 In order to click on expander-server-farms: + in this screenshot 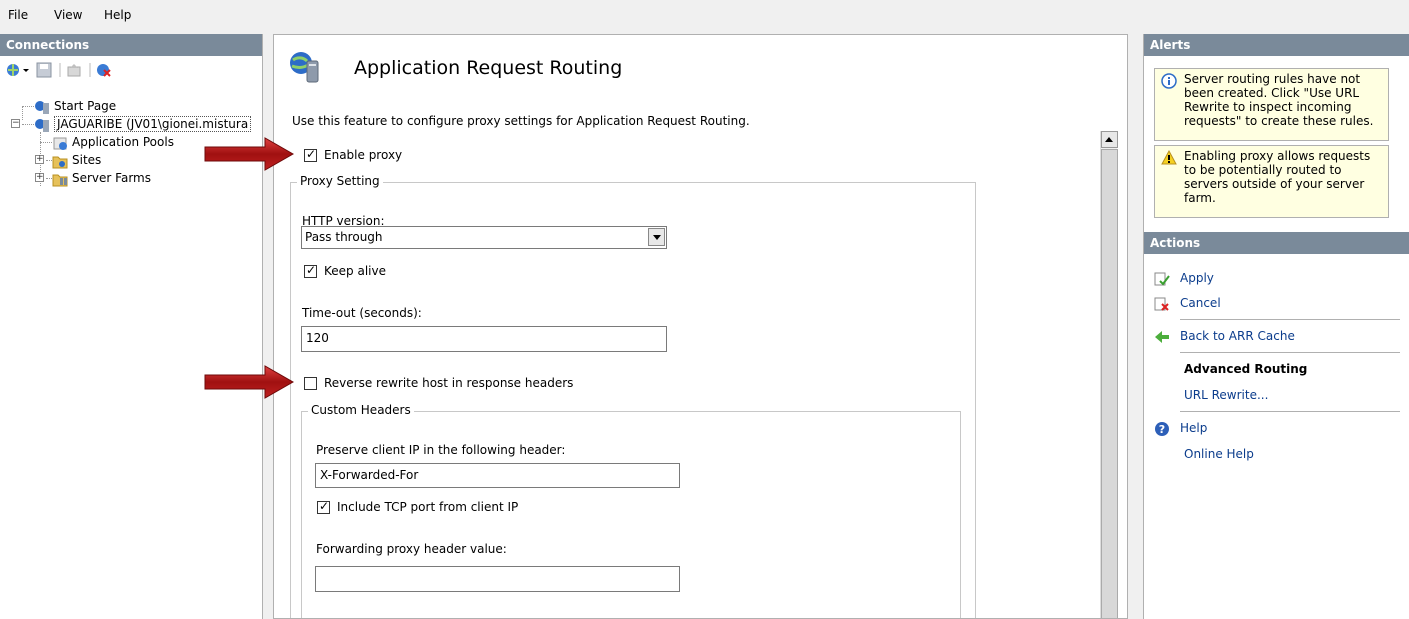, I will do `click(39, 177)`.